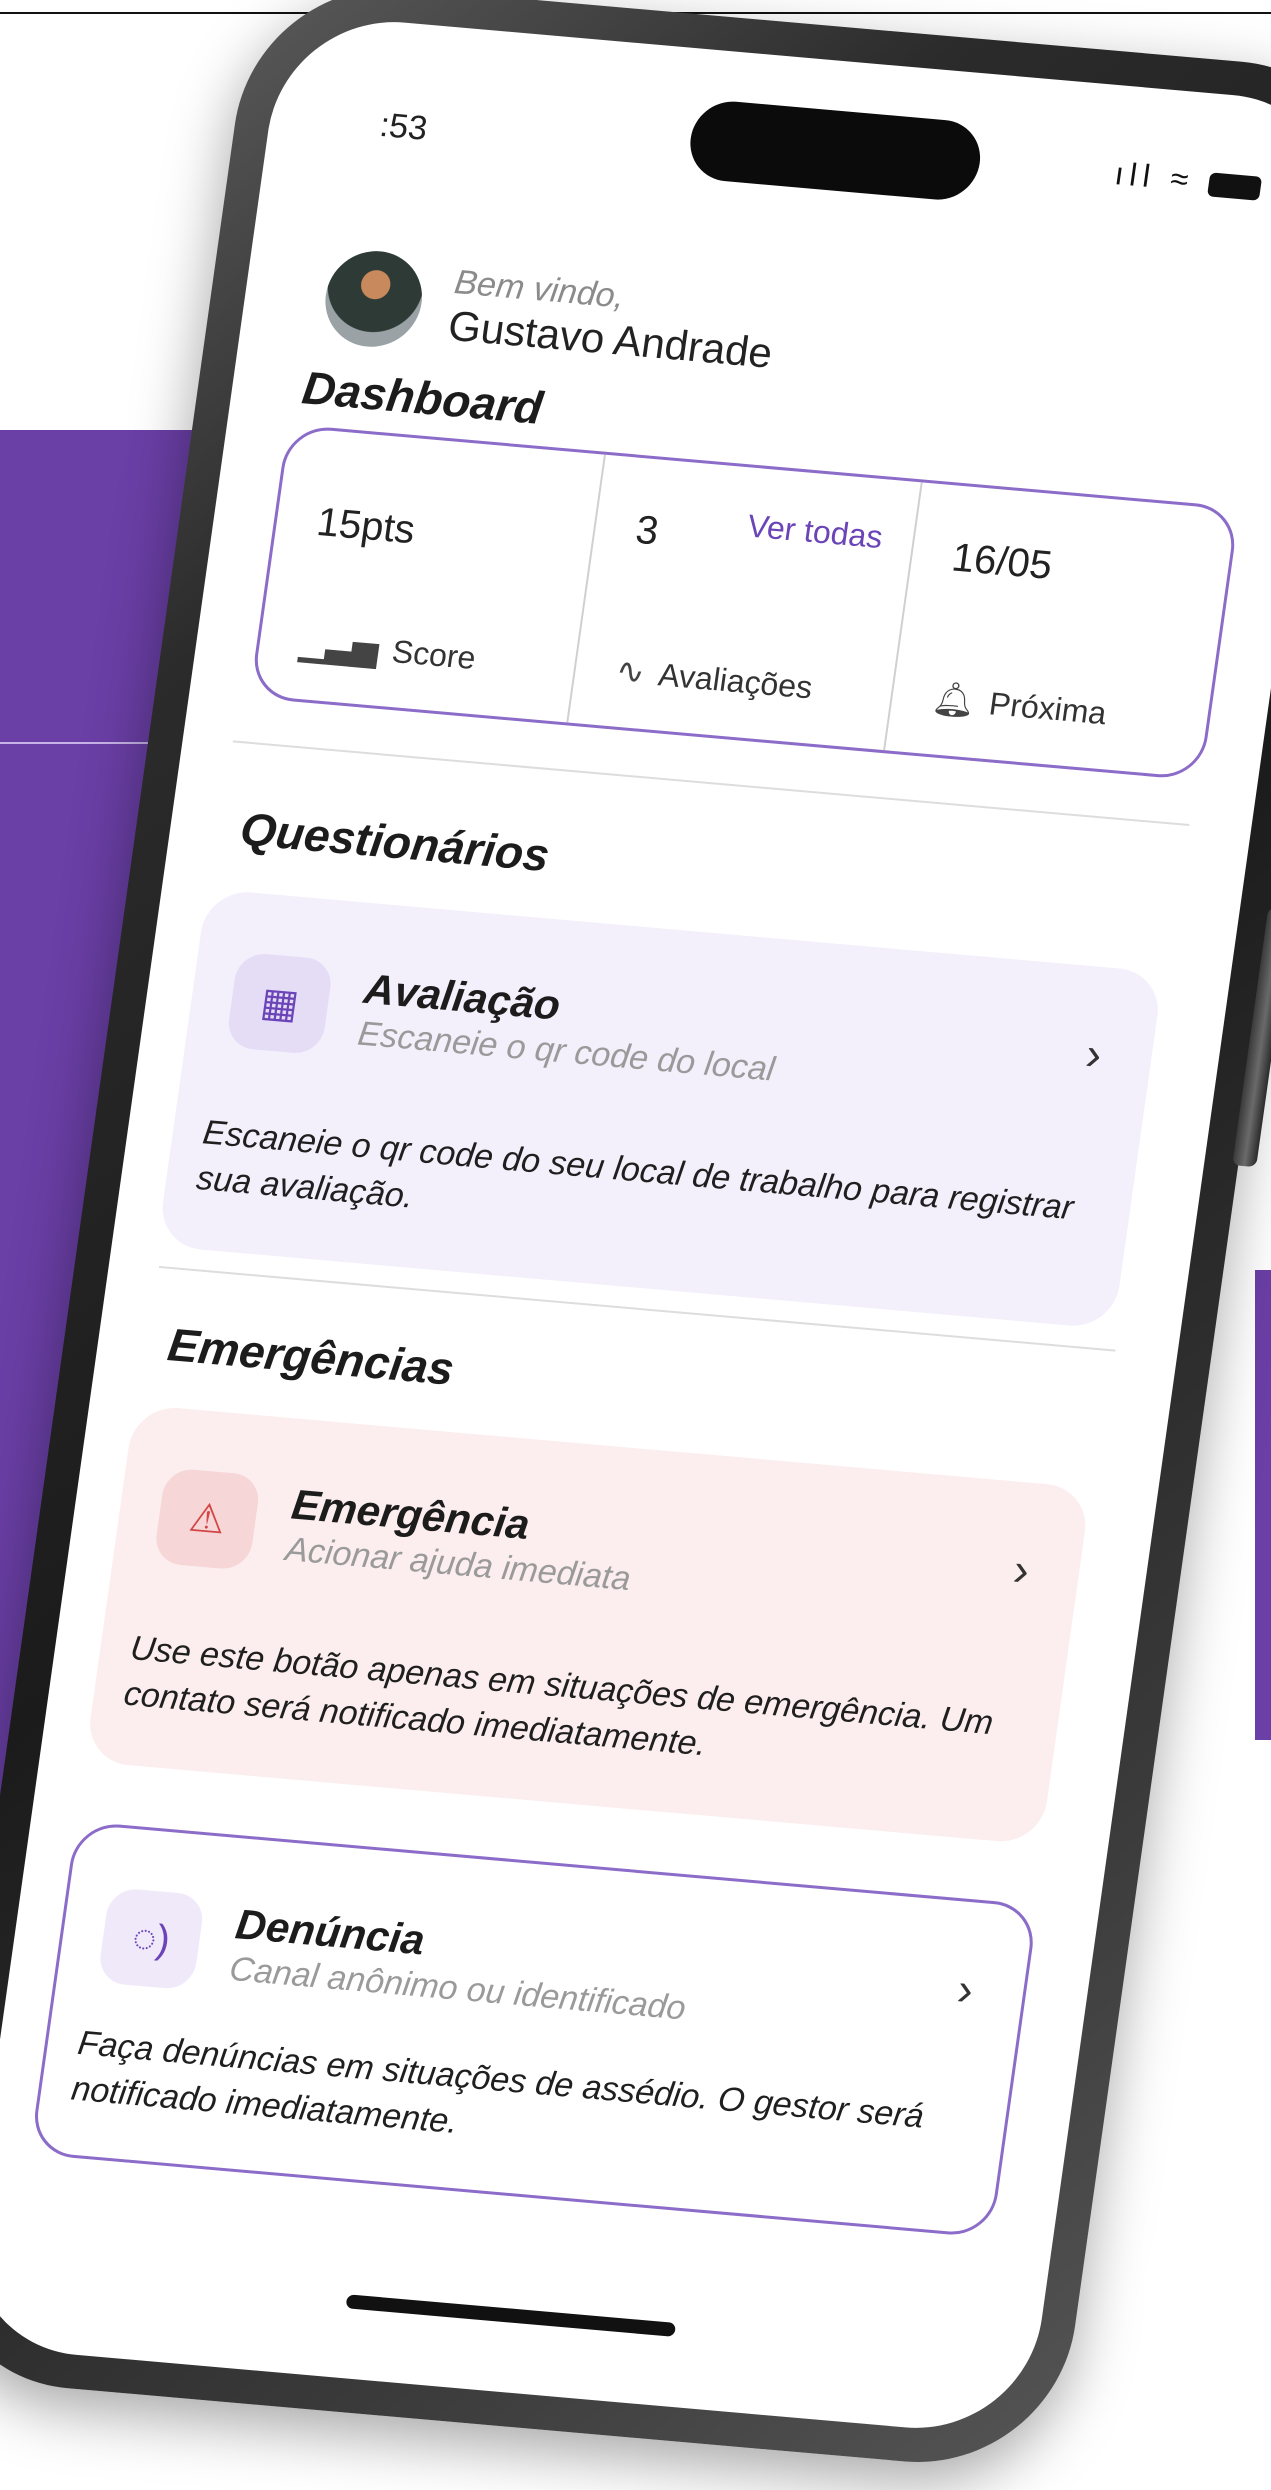 The width and height of the screenshot is (1271, 2490). What do you see at coordinates (630, 671) in the screenshot?
I see `pulse-icon: ∿` at bounding box center [630, 671].